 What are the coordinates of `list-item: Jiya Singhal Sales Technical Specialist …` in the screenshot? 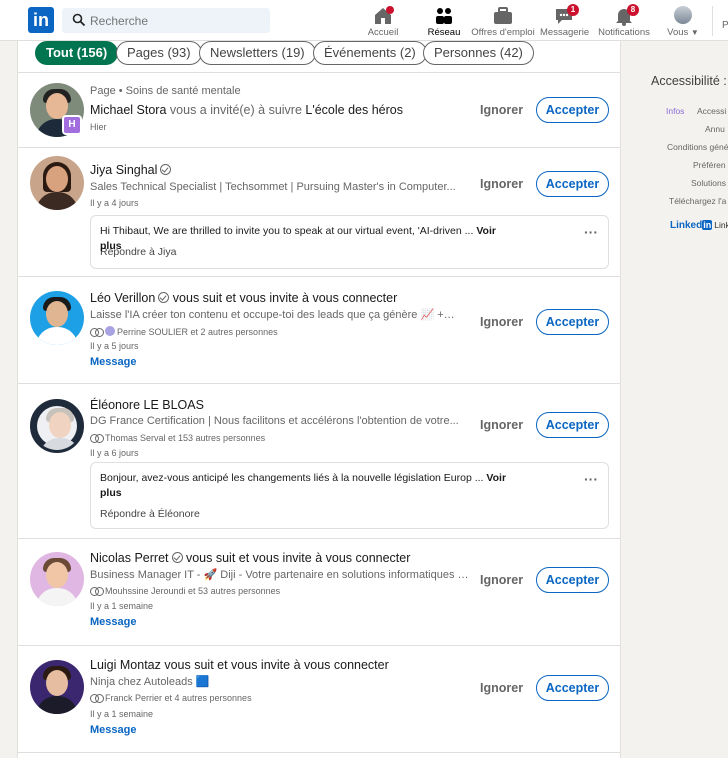 It's located at (319, 212).